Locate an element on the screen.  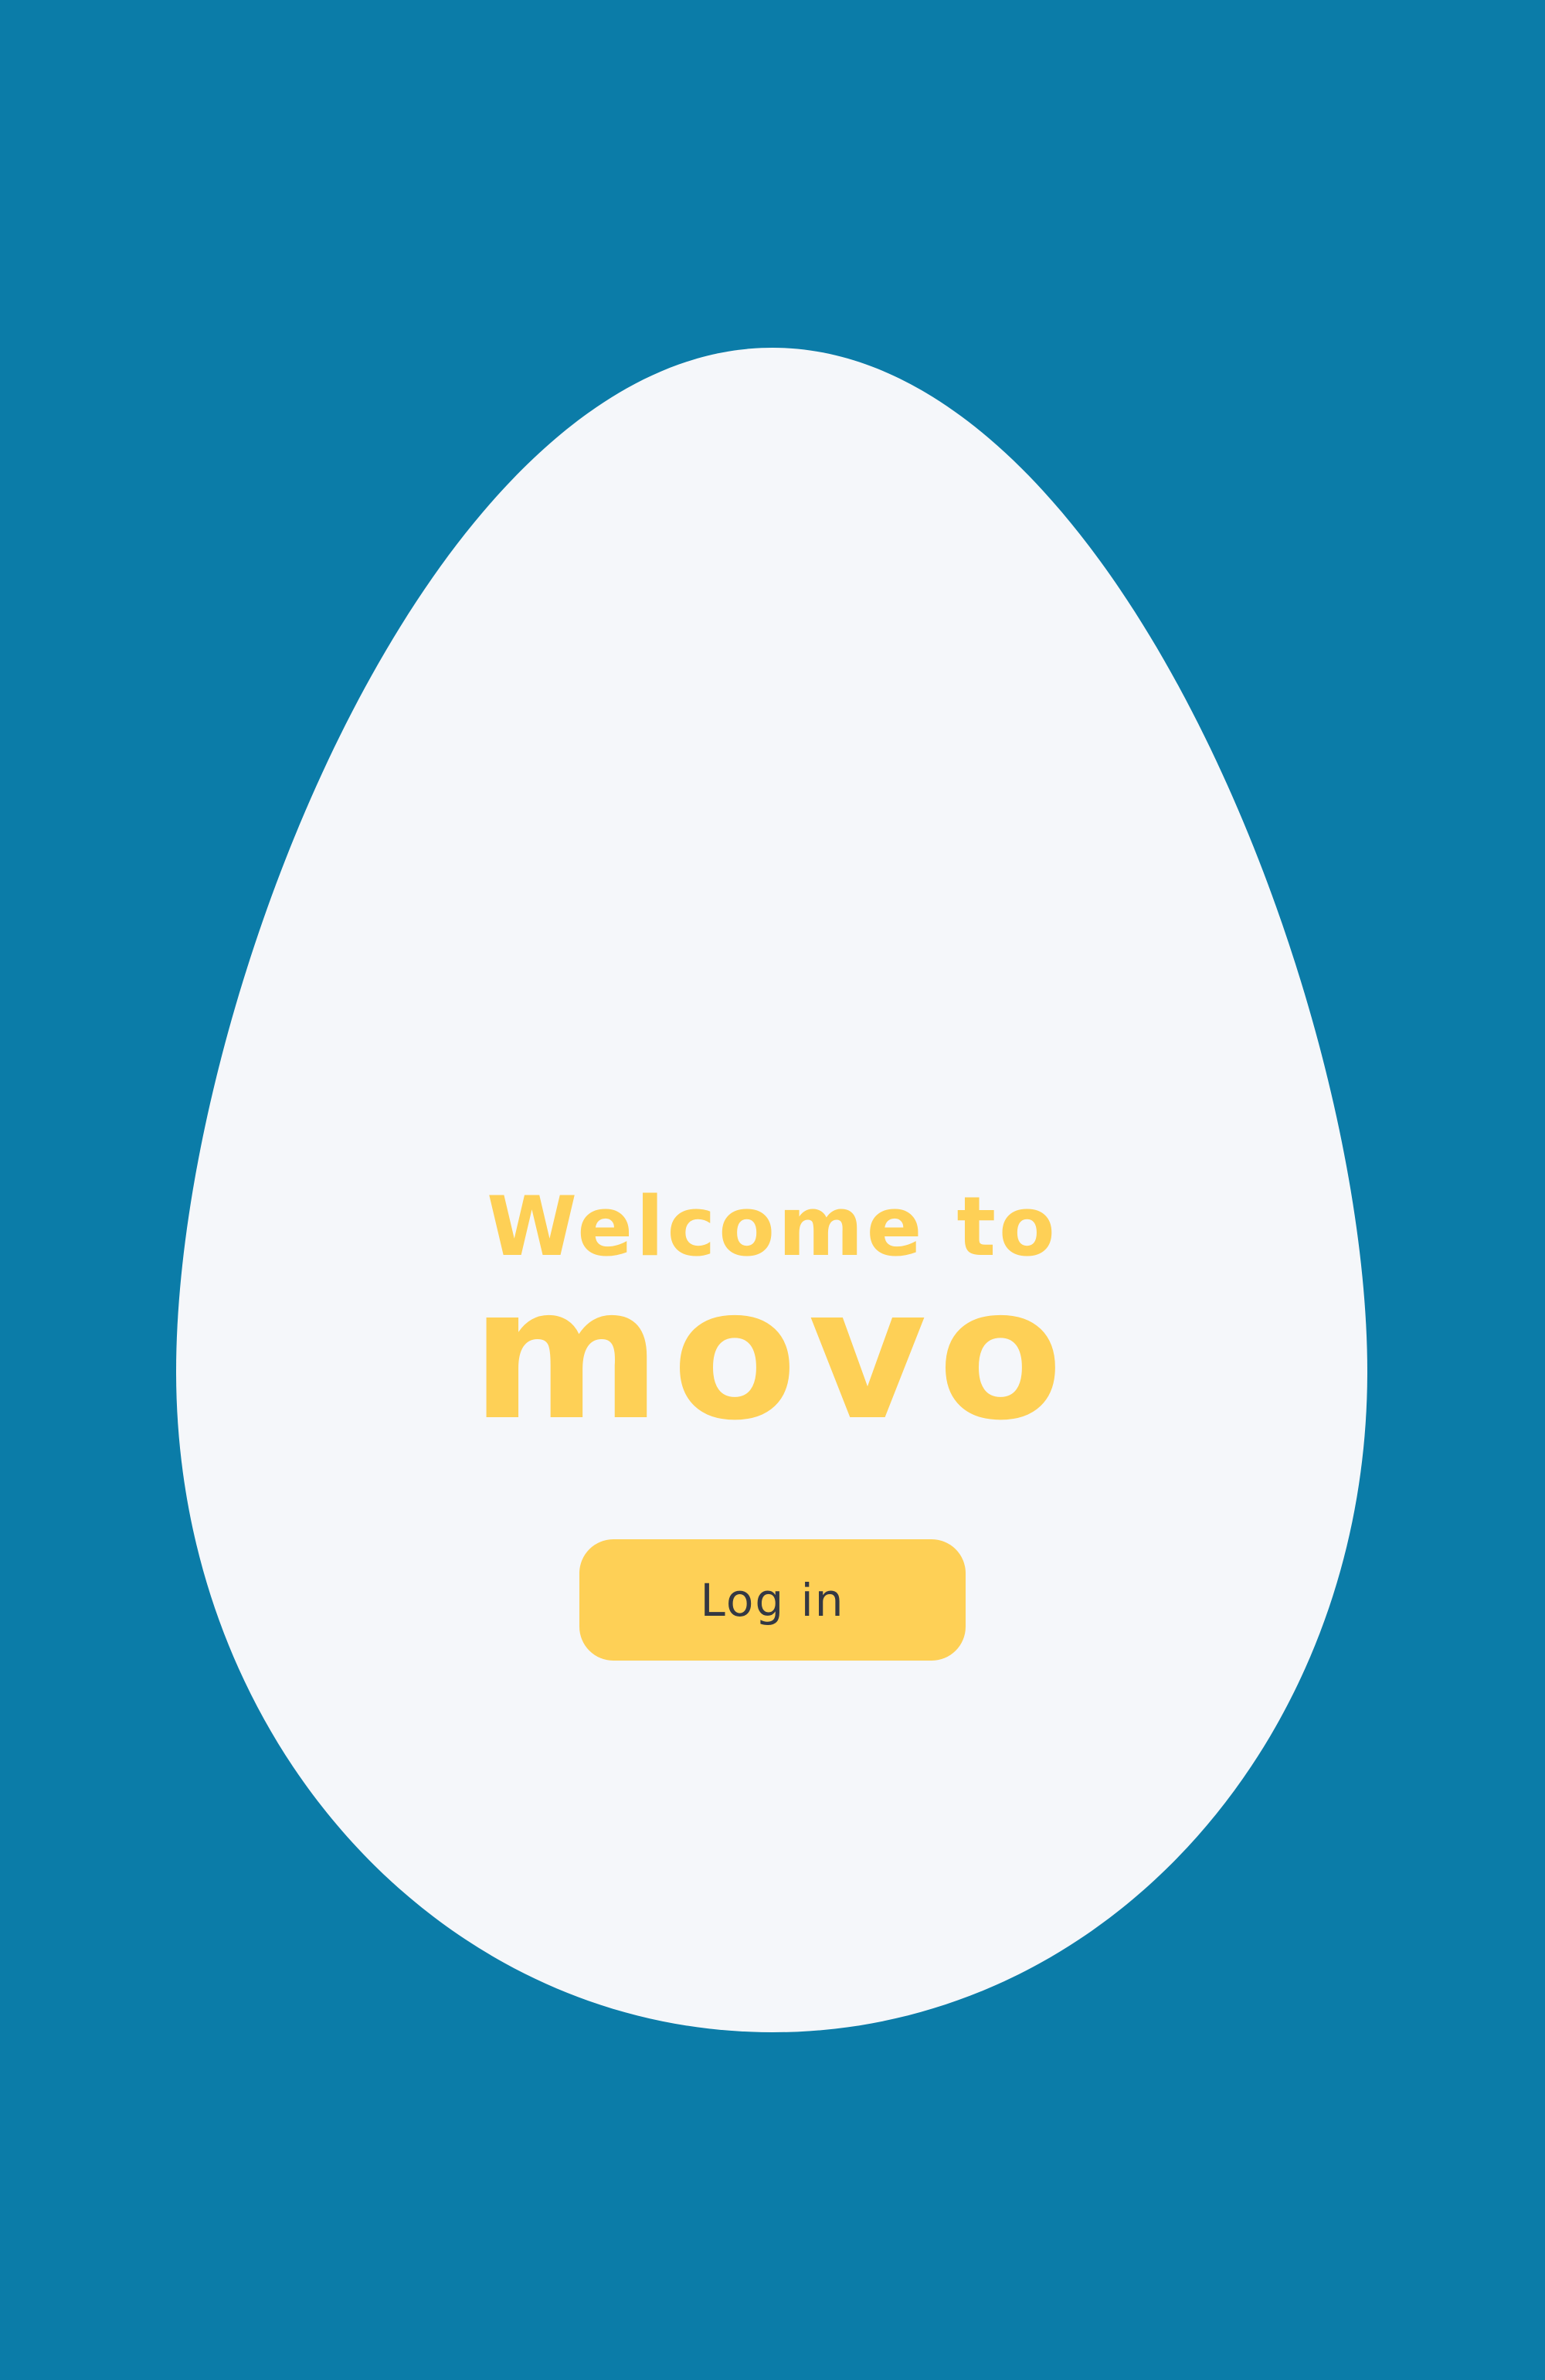
login-button: Log in is located at coordinates (772, 1600).